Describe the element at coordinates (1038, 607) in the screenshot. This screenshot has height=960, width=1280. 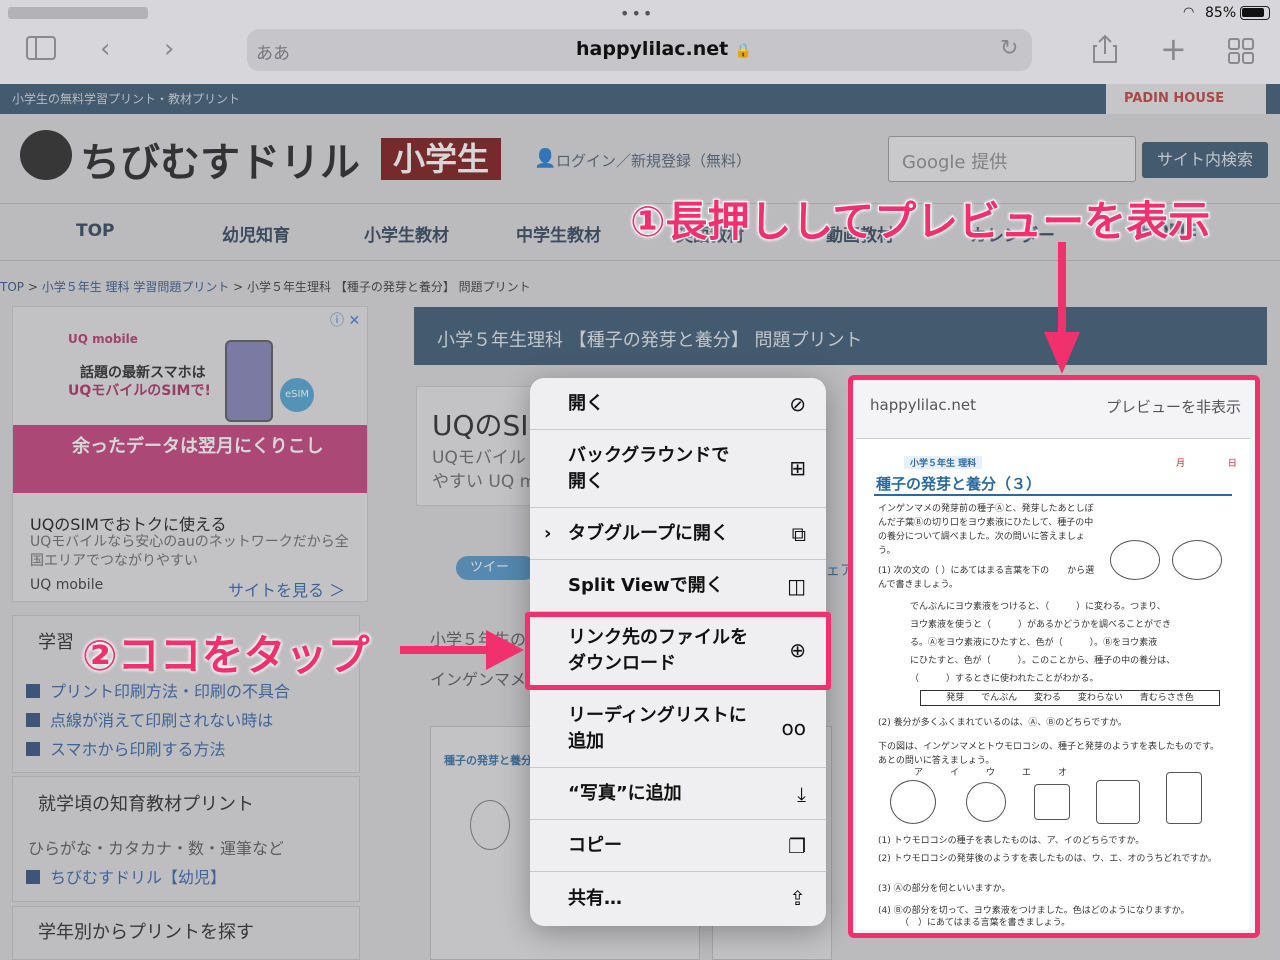
I see `question-text: でんぷんにヨウ素液をつけると、（ ）に変わる。つまり、` at that location.